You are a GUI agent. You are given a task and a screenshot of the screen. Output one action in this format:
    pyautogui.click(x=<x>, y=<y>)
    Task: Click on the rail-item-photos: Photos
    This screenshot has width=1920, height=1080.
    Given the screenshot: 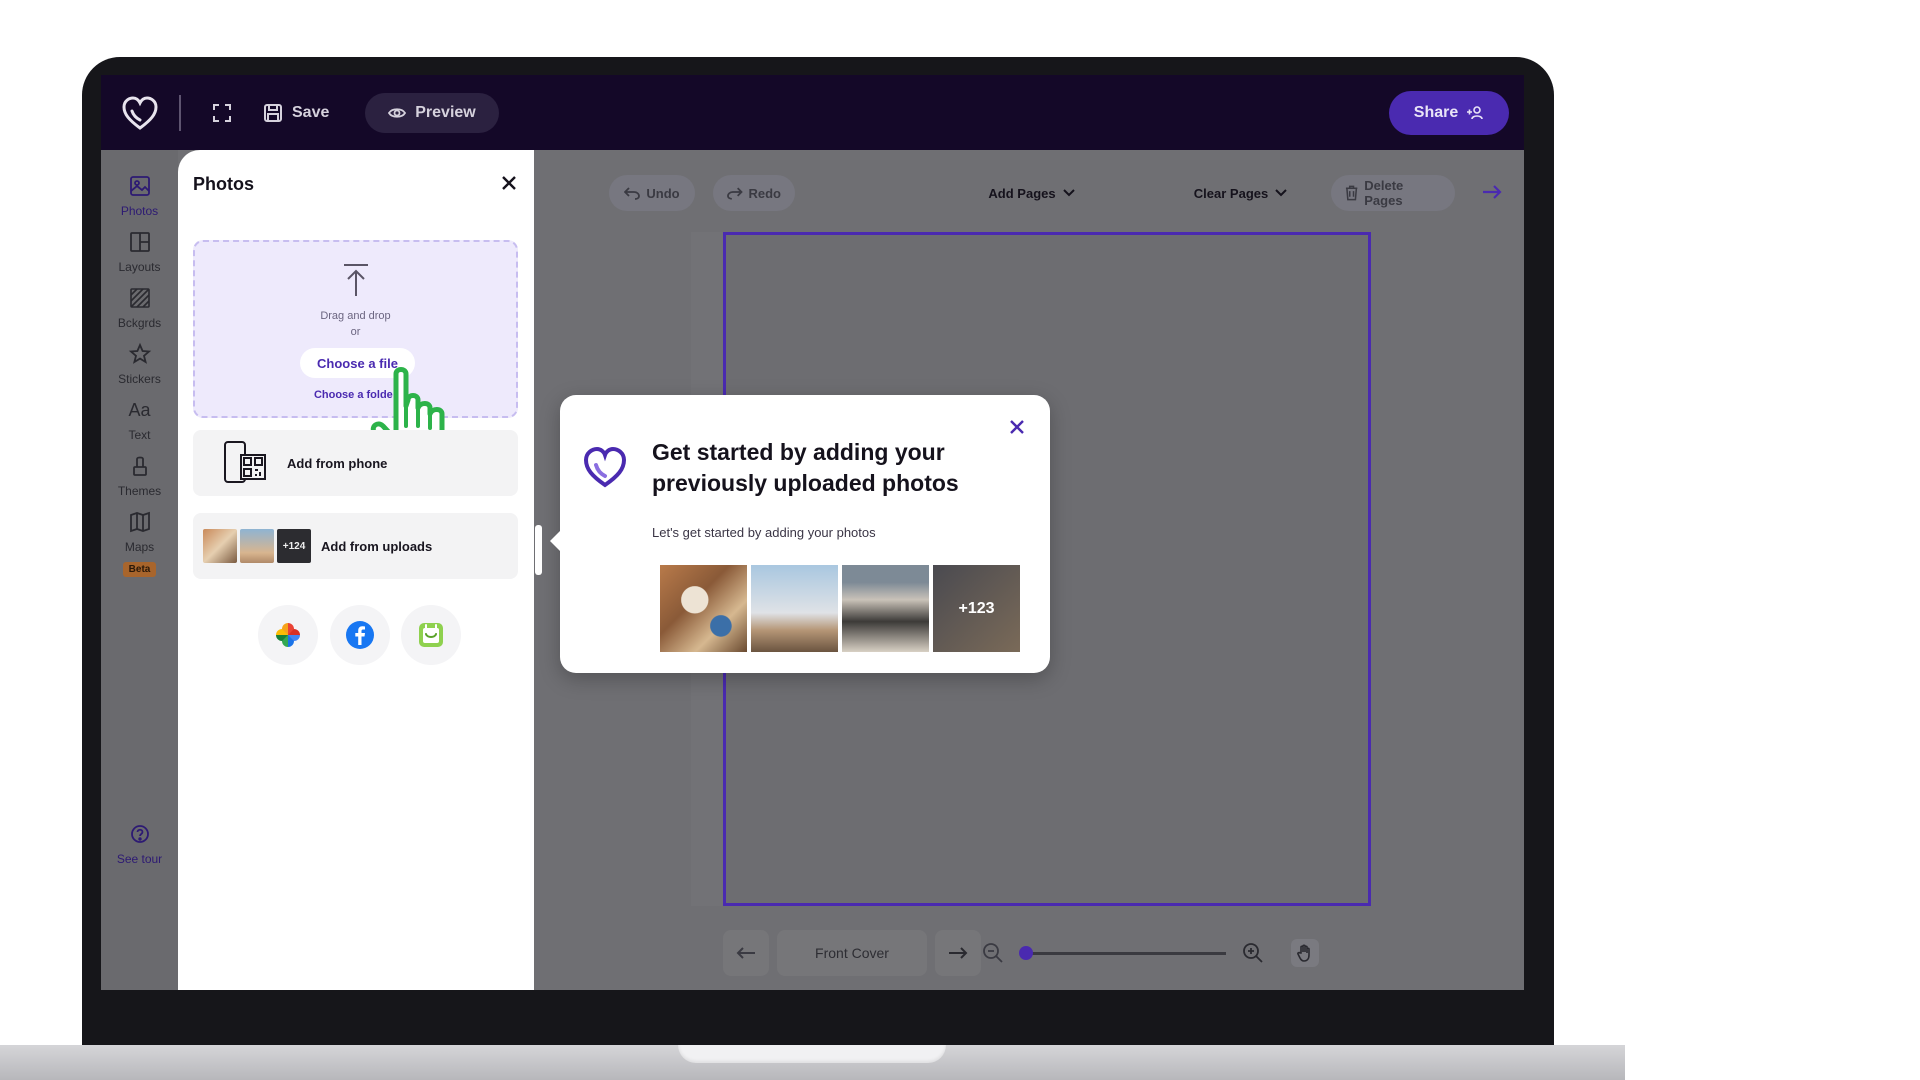 What is the action you would take?
    pyautogui.click(x=139, y=196)
    